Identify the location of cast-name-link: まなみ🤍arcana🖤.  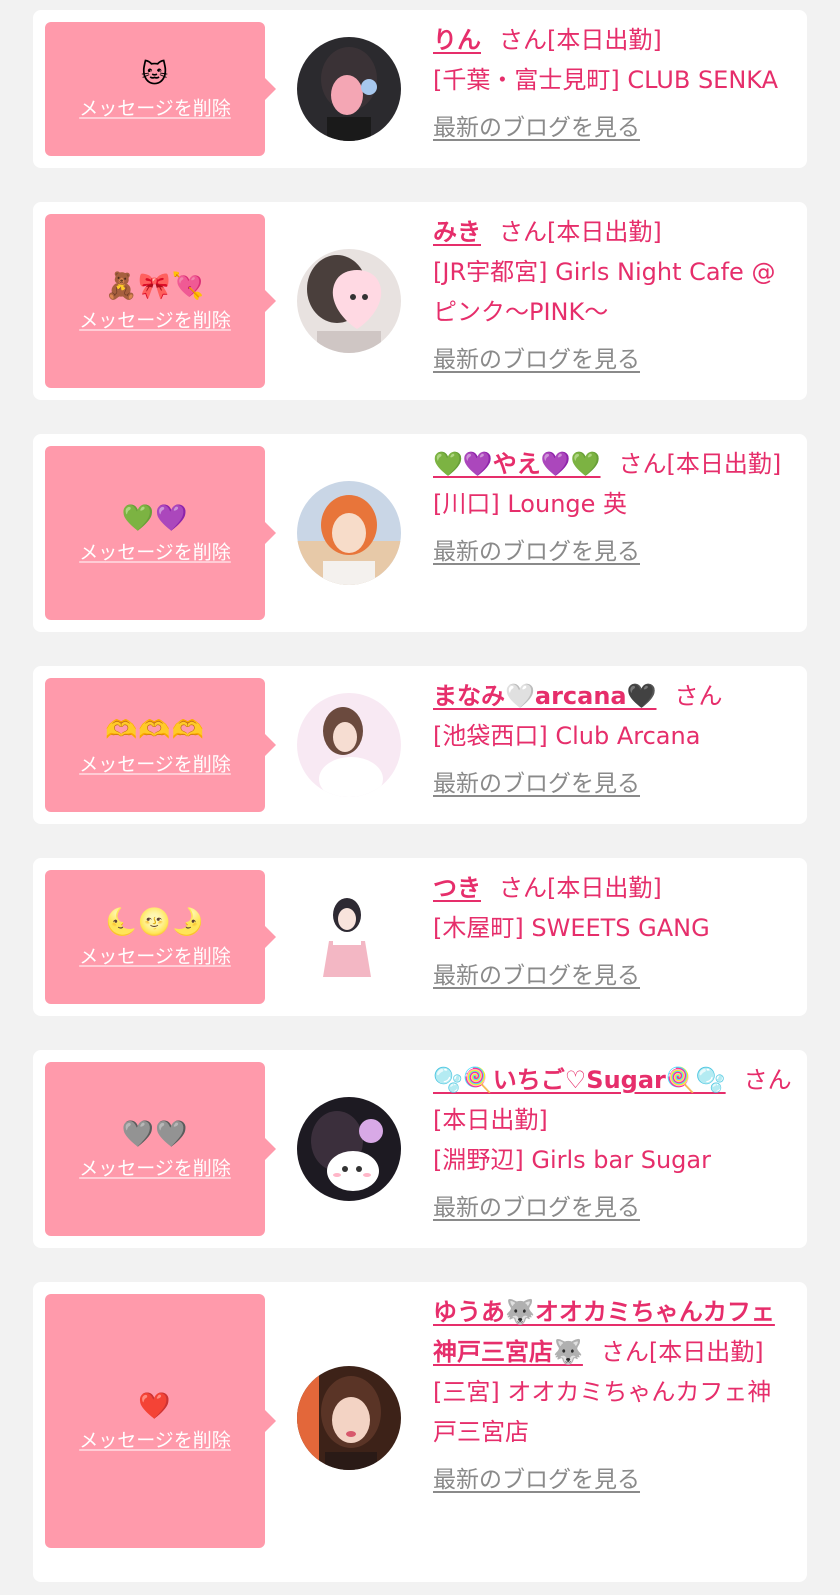
(545, 696).